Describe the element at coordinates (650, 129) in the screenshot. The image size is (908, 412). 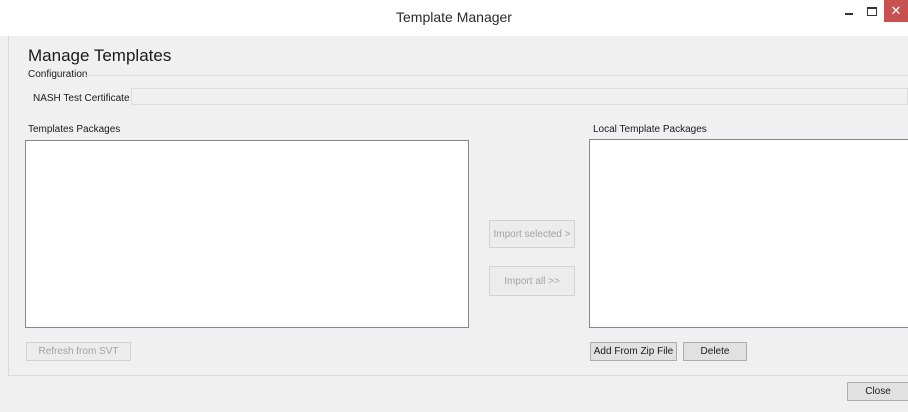
I see `local-template-packages-label: Local Template Packages` at that location.